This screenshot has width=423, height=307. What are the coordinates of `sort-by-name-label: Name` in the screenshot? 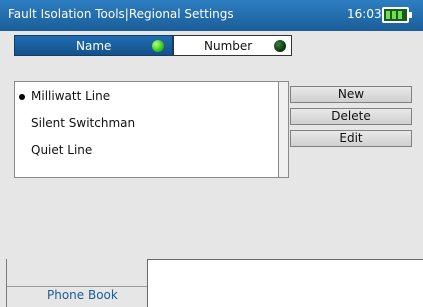 It's located at (94, 46).